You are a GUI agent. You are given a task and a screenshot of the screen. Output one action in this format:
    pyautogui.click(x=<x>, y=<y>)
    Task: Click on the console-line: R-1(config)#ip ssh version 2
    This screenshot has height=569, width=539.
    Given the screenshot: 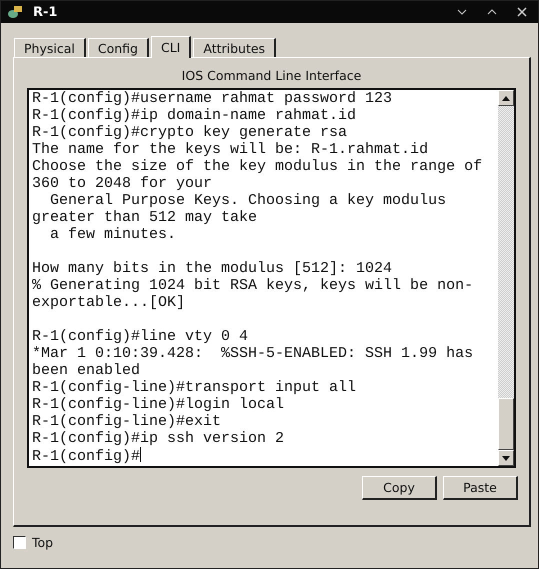 What is the action you would take?
    pyautogui.click(x=159, y=438)
    